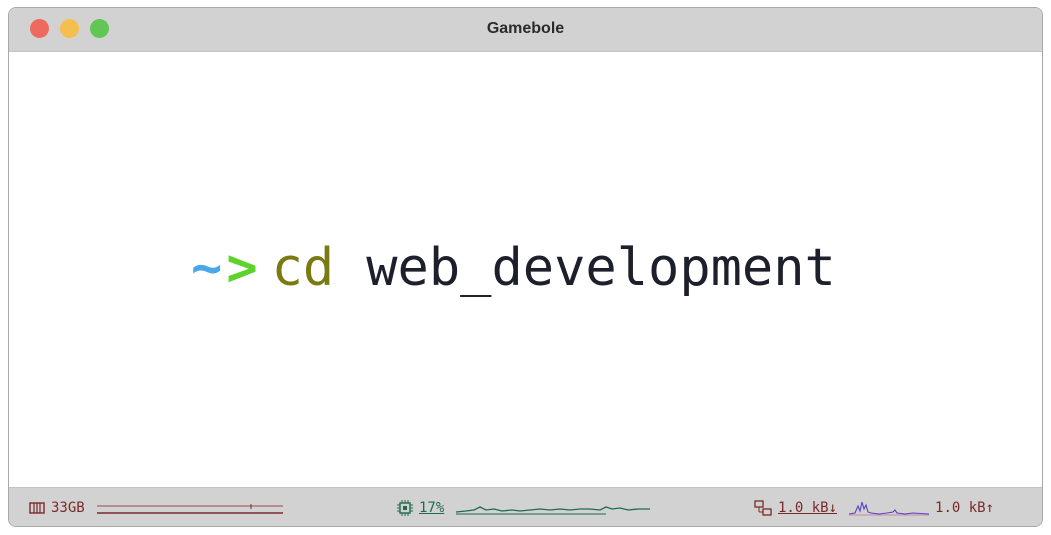 This screenshot has height=535, width=1051. I want to click on cpu-graph, so click(553, 510).